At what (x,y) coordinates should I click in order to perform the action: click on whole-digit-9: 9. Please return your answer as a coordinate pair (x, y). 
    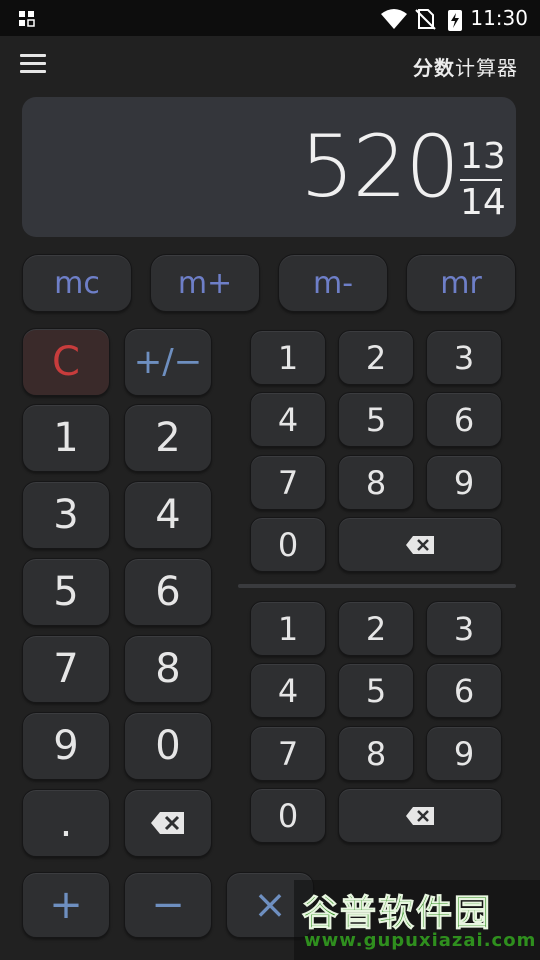
    Looking at the image, I should click on (66, 746).